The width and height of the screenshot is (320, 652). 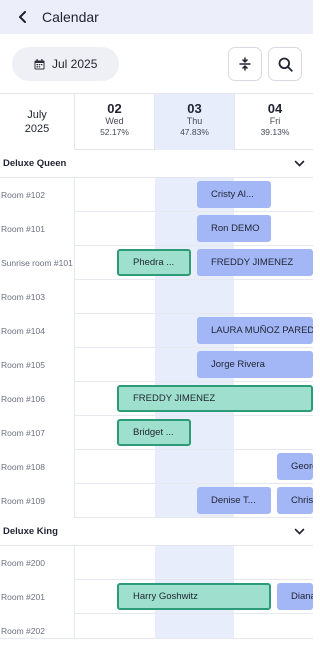 I want to click on booking-bar: Georgia, so click(x=295, y=466).